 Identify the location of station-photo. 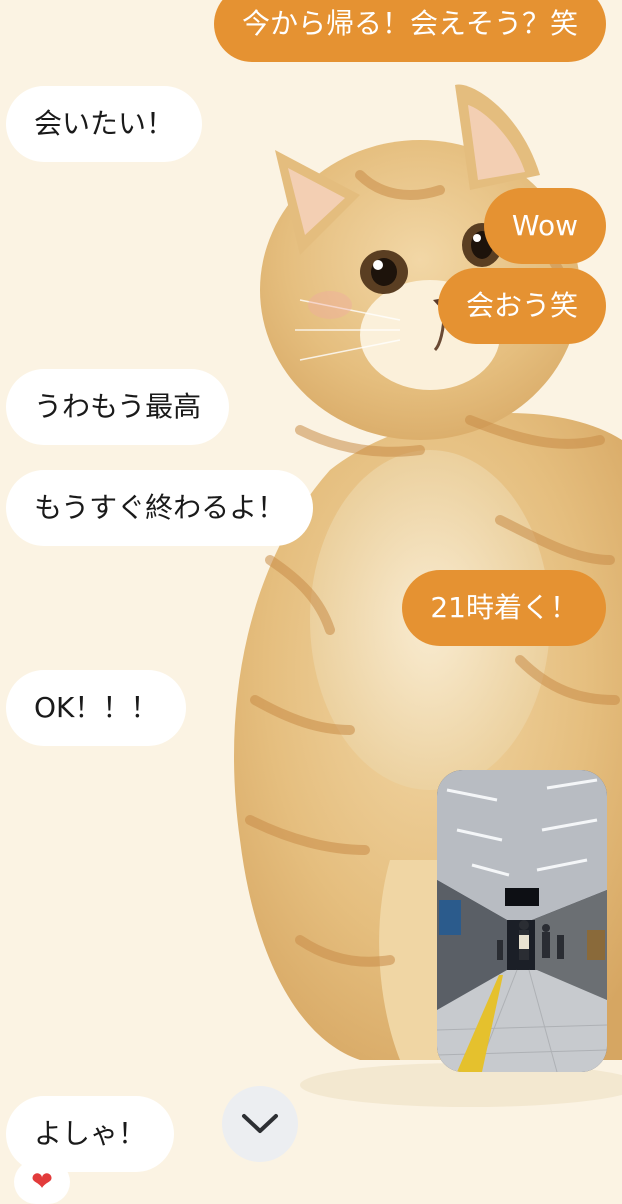
(522, 921).